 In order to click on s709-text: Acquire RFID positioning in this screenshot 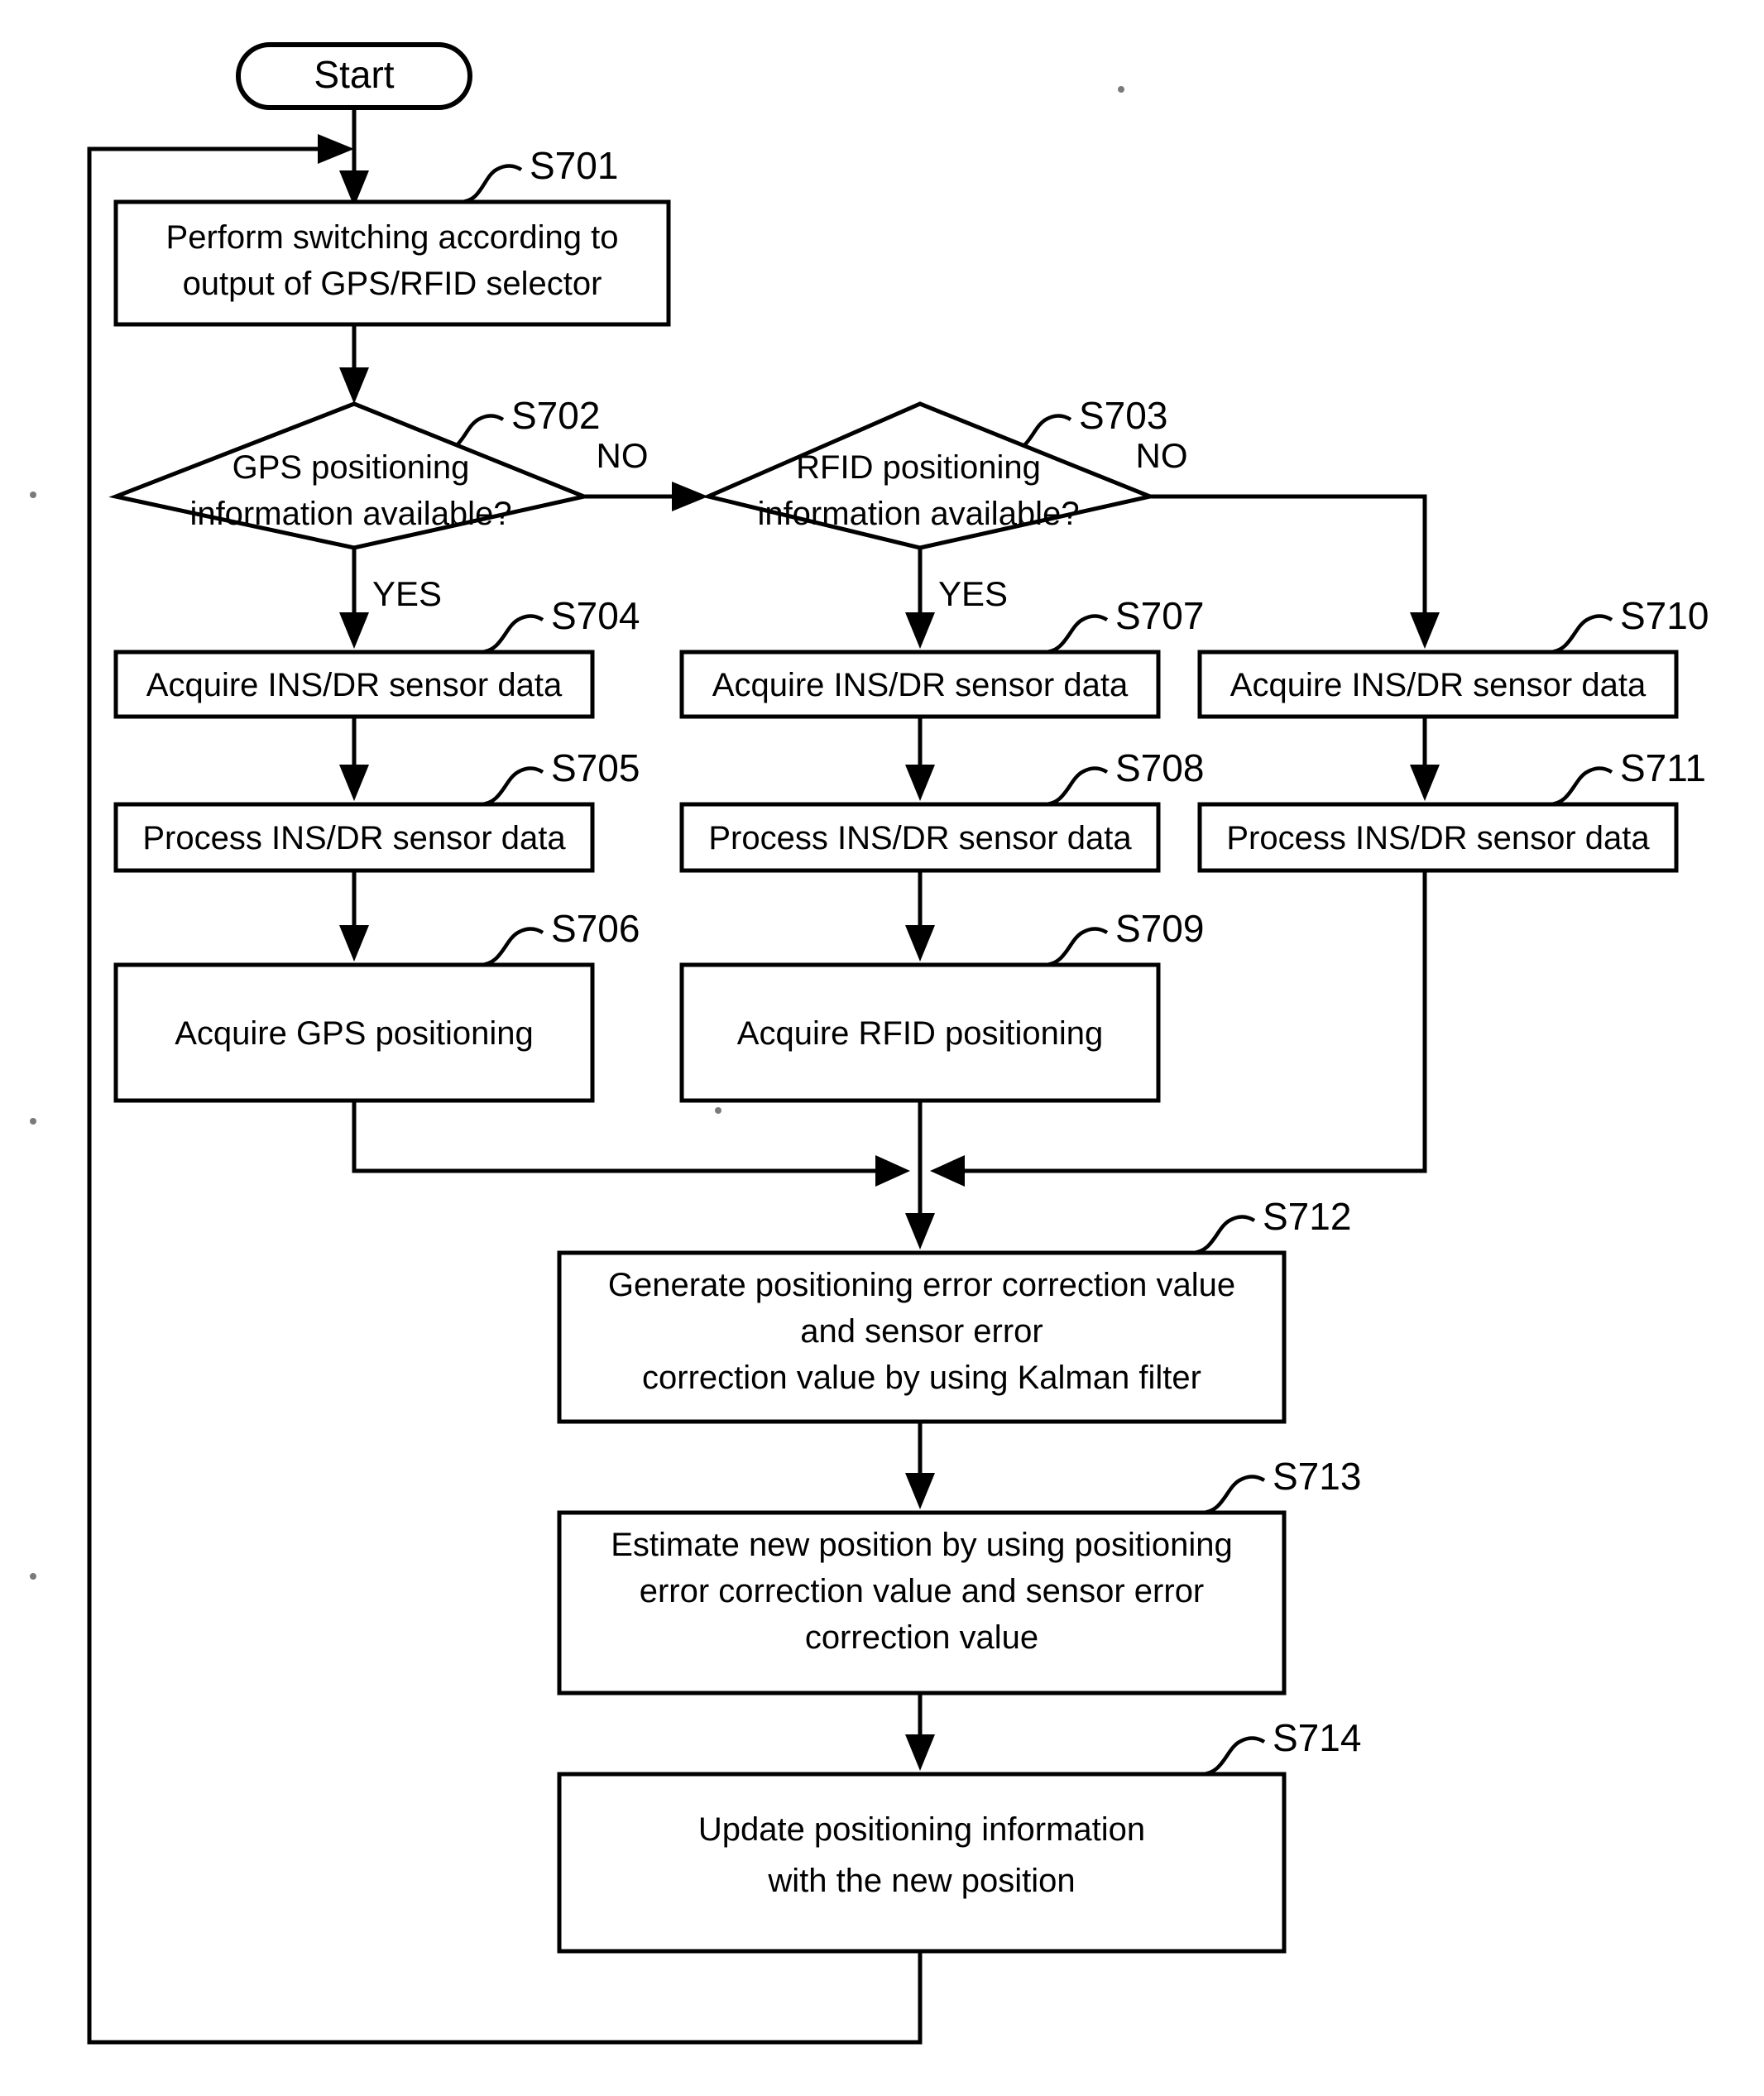, I will do `click(920, 1033)`.